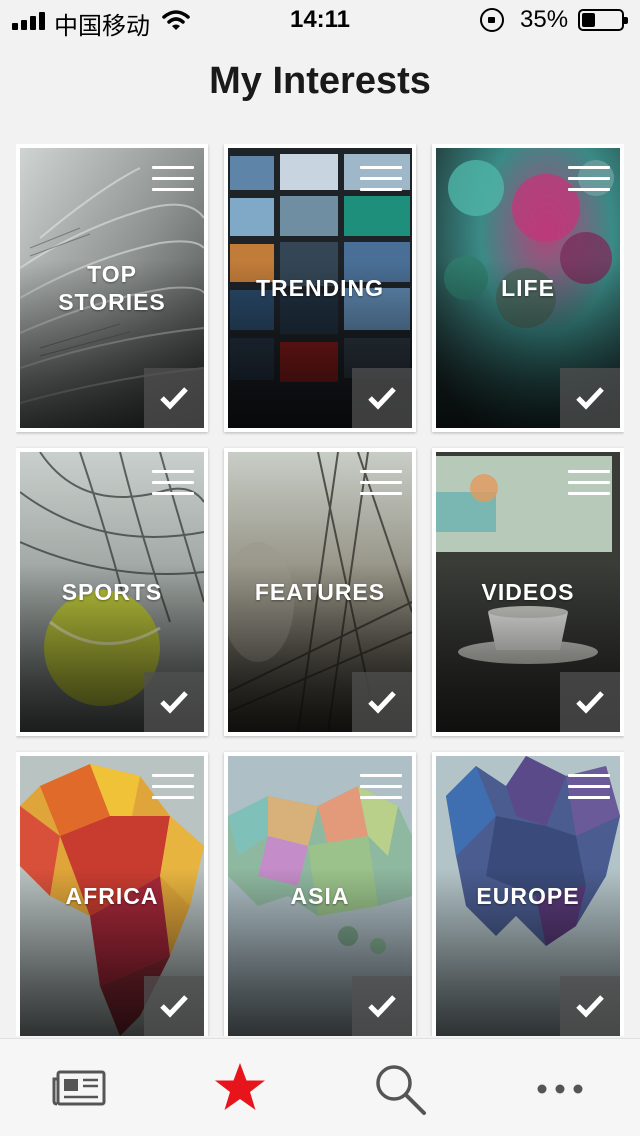 The image size is (640, 1136). I want to click on tab-more, so click(560, 1089).